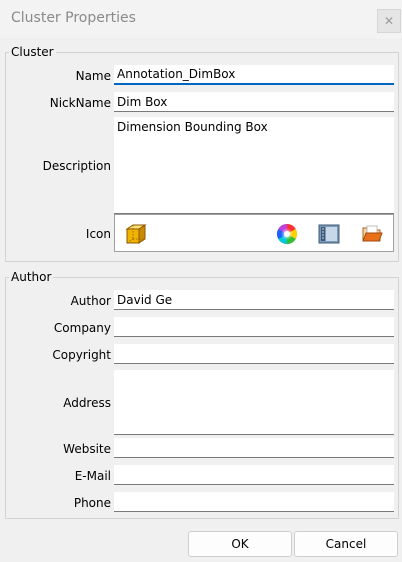 This screenshot has height=562, width=402. I want to click on email-label: E-Mail, so click(92, 476).